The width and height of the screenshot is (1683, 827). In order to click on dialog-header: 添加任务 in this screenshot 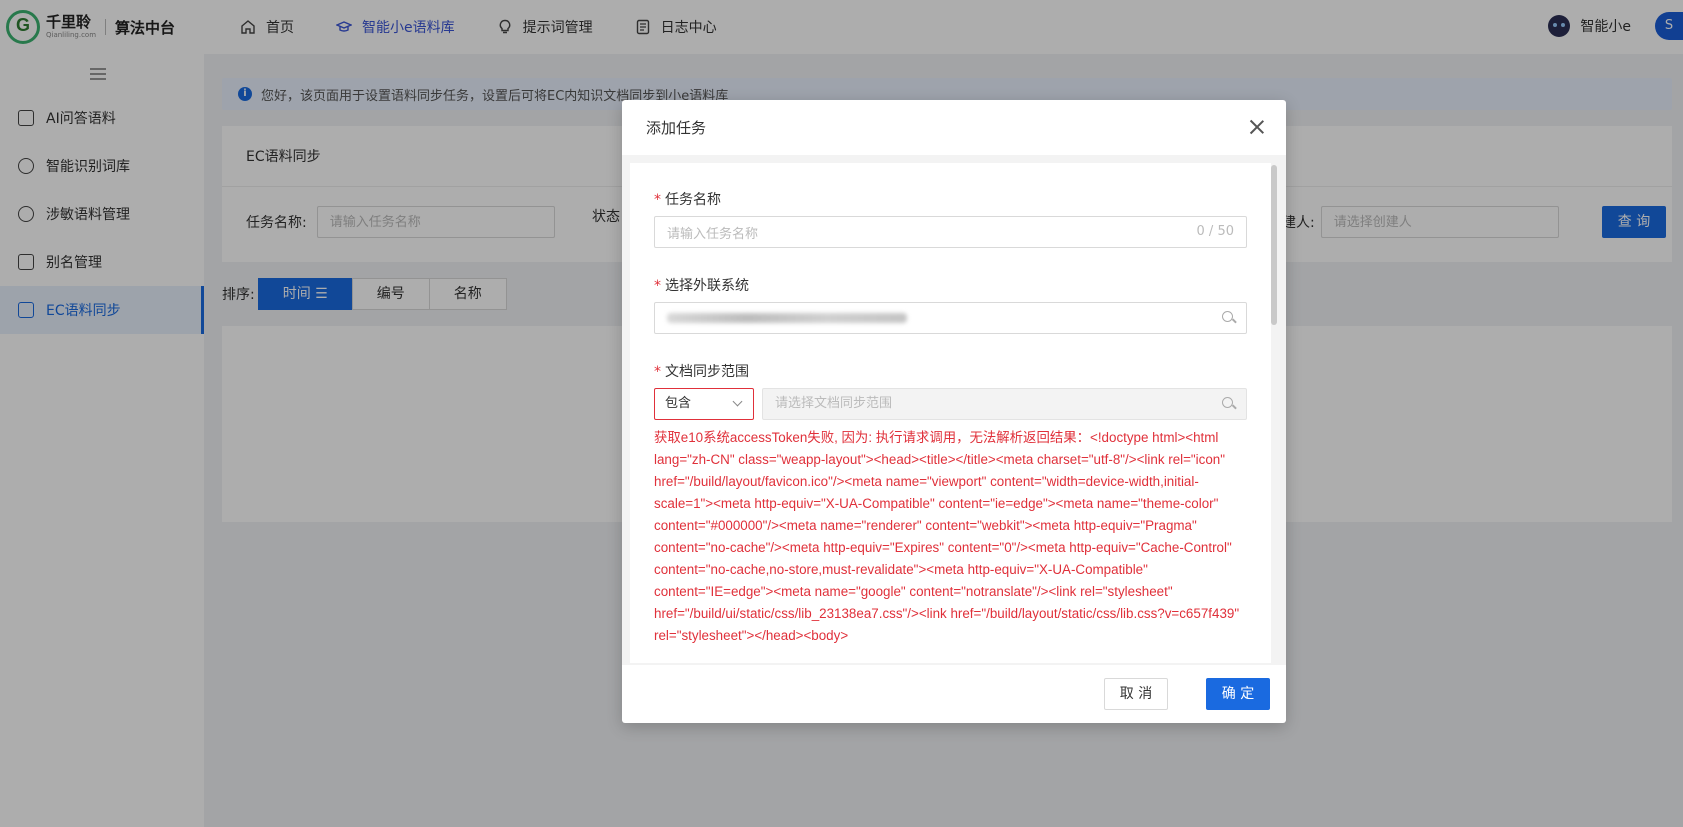, I will do `click(954, 127)`.